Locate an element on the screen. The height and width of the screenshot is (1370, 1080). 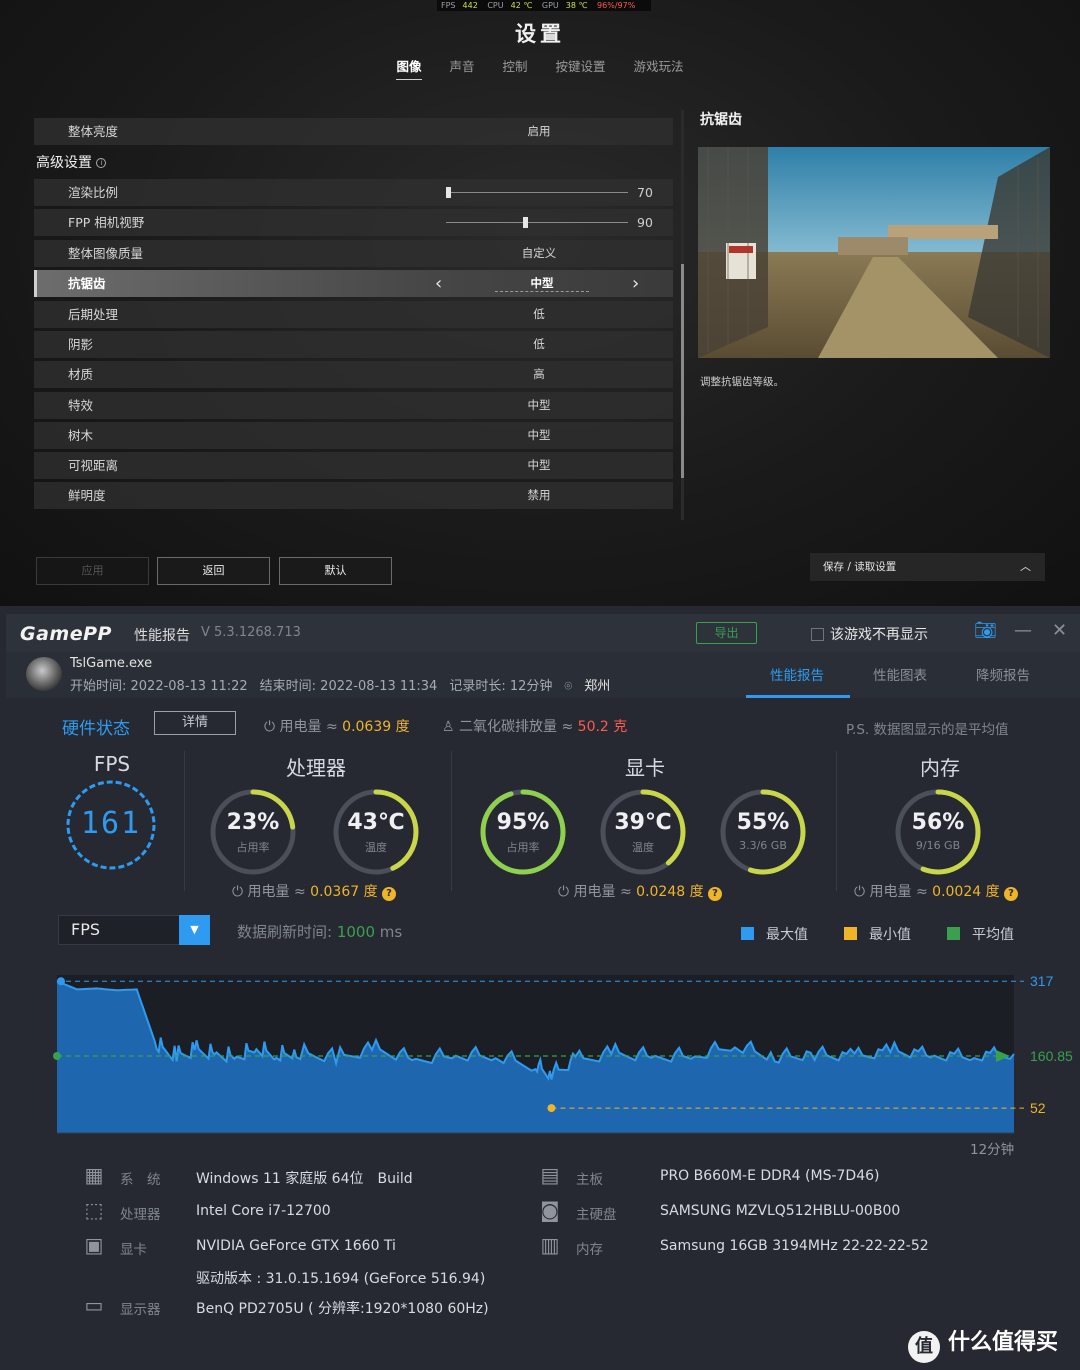
memory-power: ⏻ 用电量 ≈ 0.0024 度 ? is located at coordinates (936, 891).